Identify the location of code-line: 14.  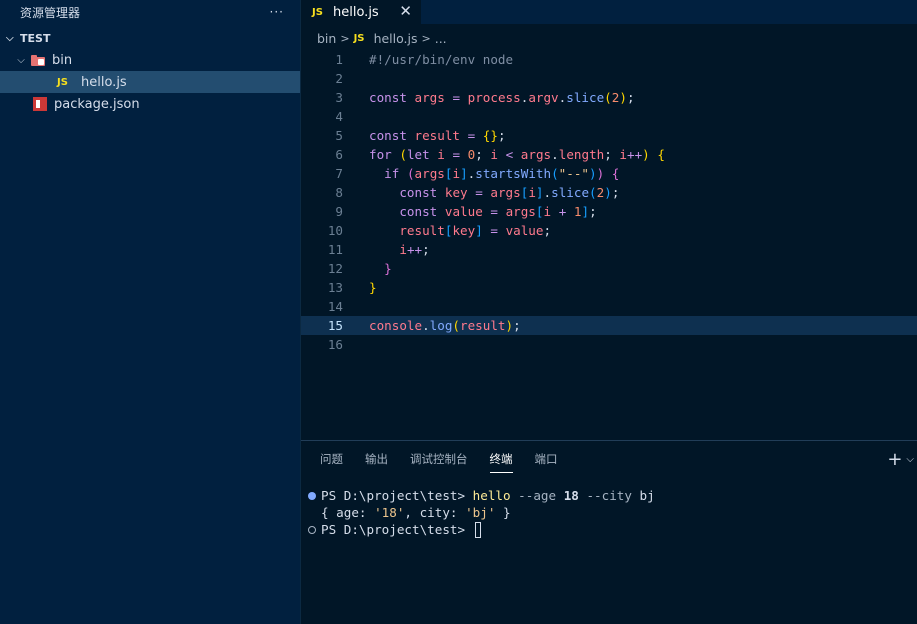
(609, 306).